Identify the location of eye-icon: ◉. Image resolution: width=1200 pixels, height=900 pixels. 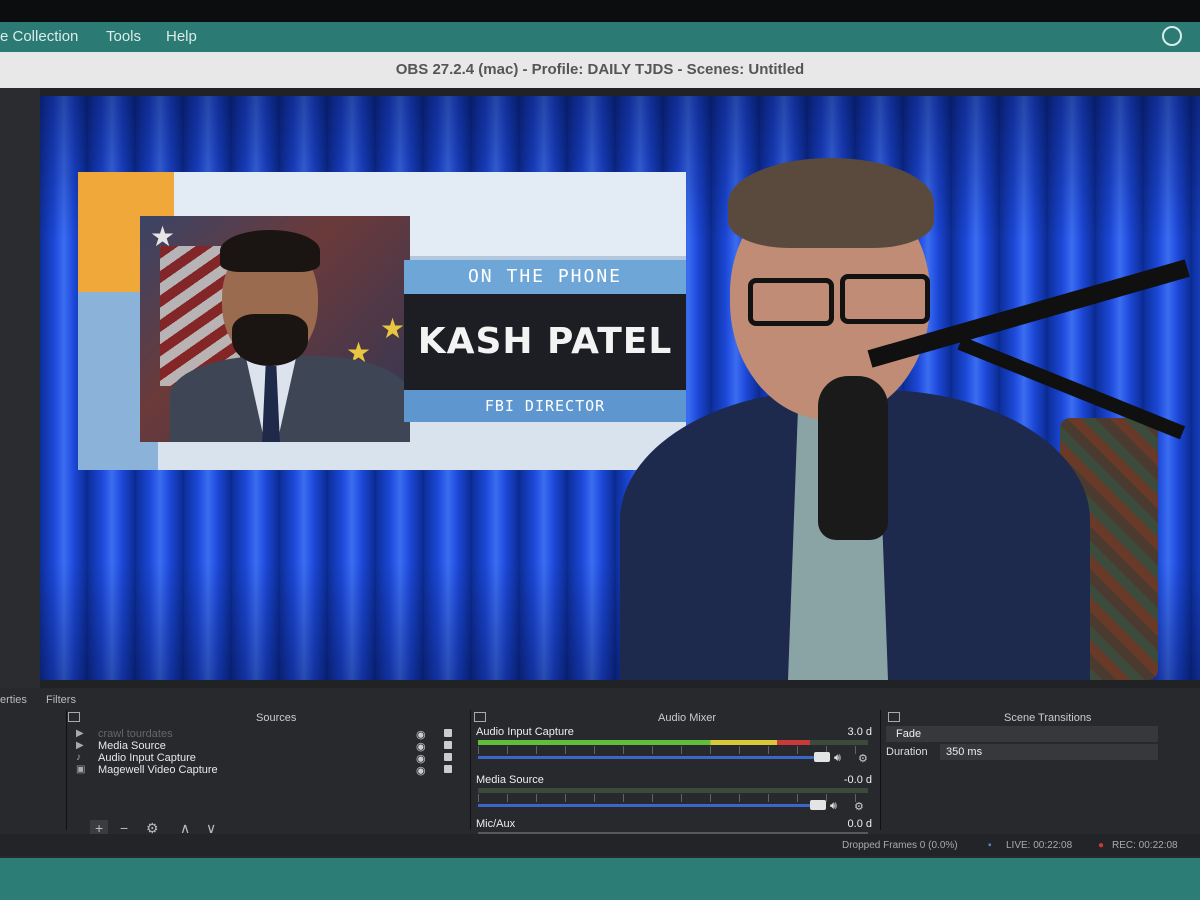
(421, 770).